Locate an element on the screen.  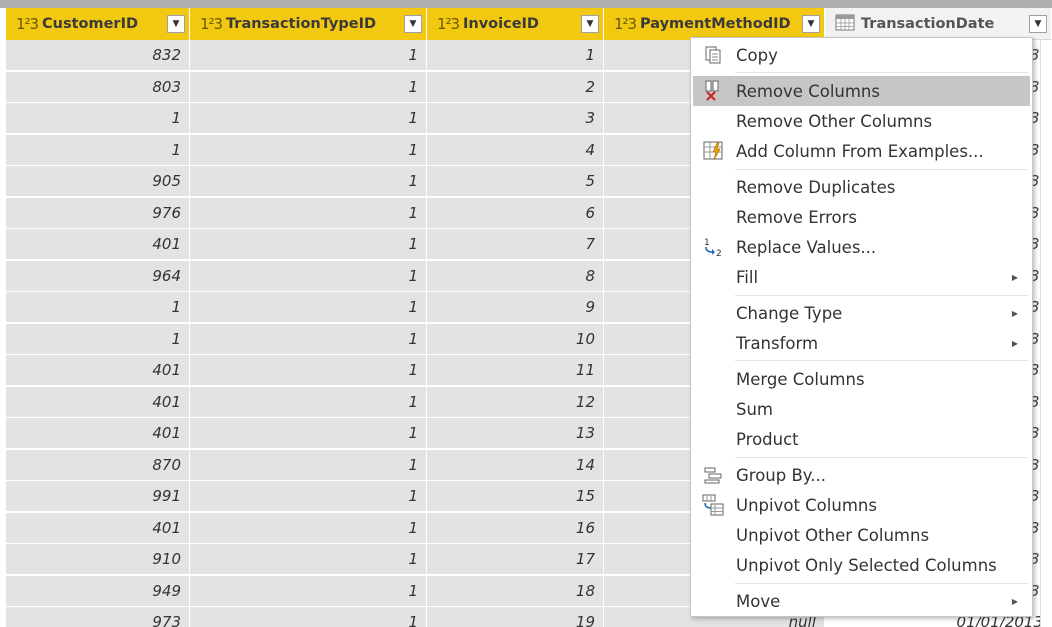
table-cell-invoice: 2 is located at coordinates (515, 87).